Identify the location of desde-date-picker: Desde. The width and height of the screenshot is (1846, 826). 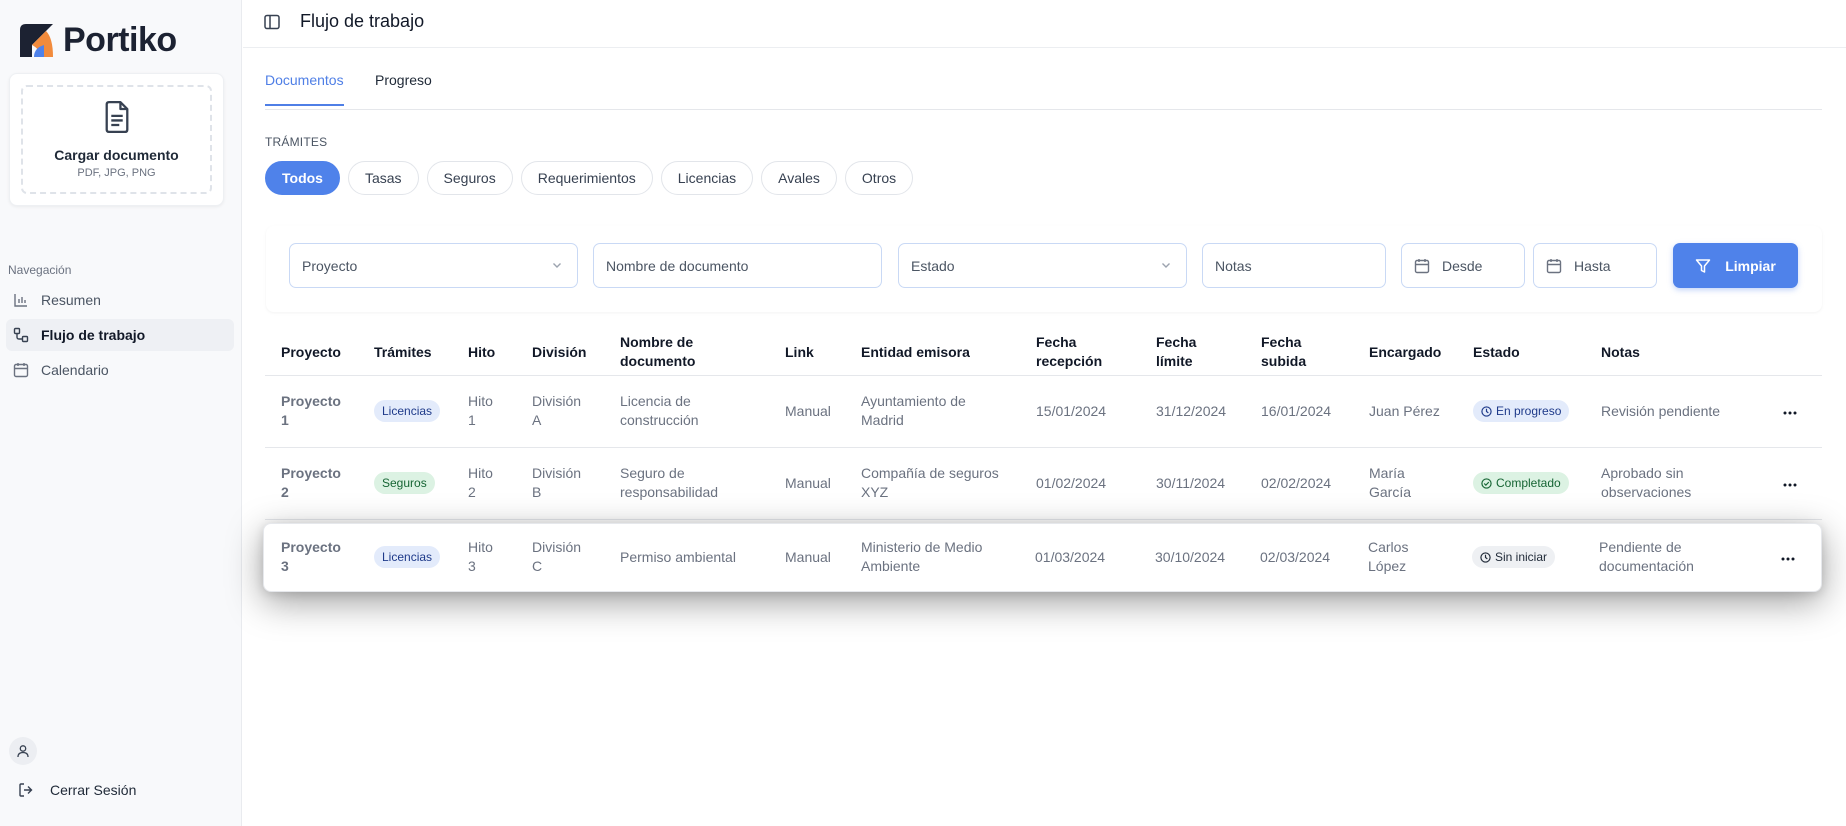
(1463, 265).